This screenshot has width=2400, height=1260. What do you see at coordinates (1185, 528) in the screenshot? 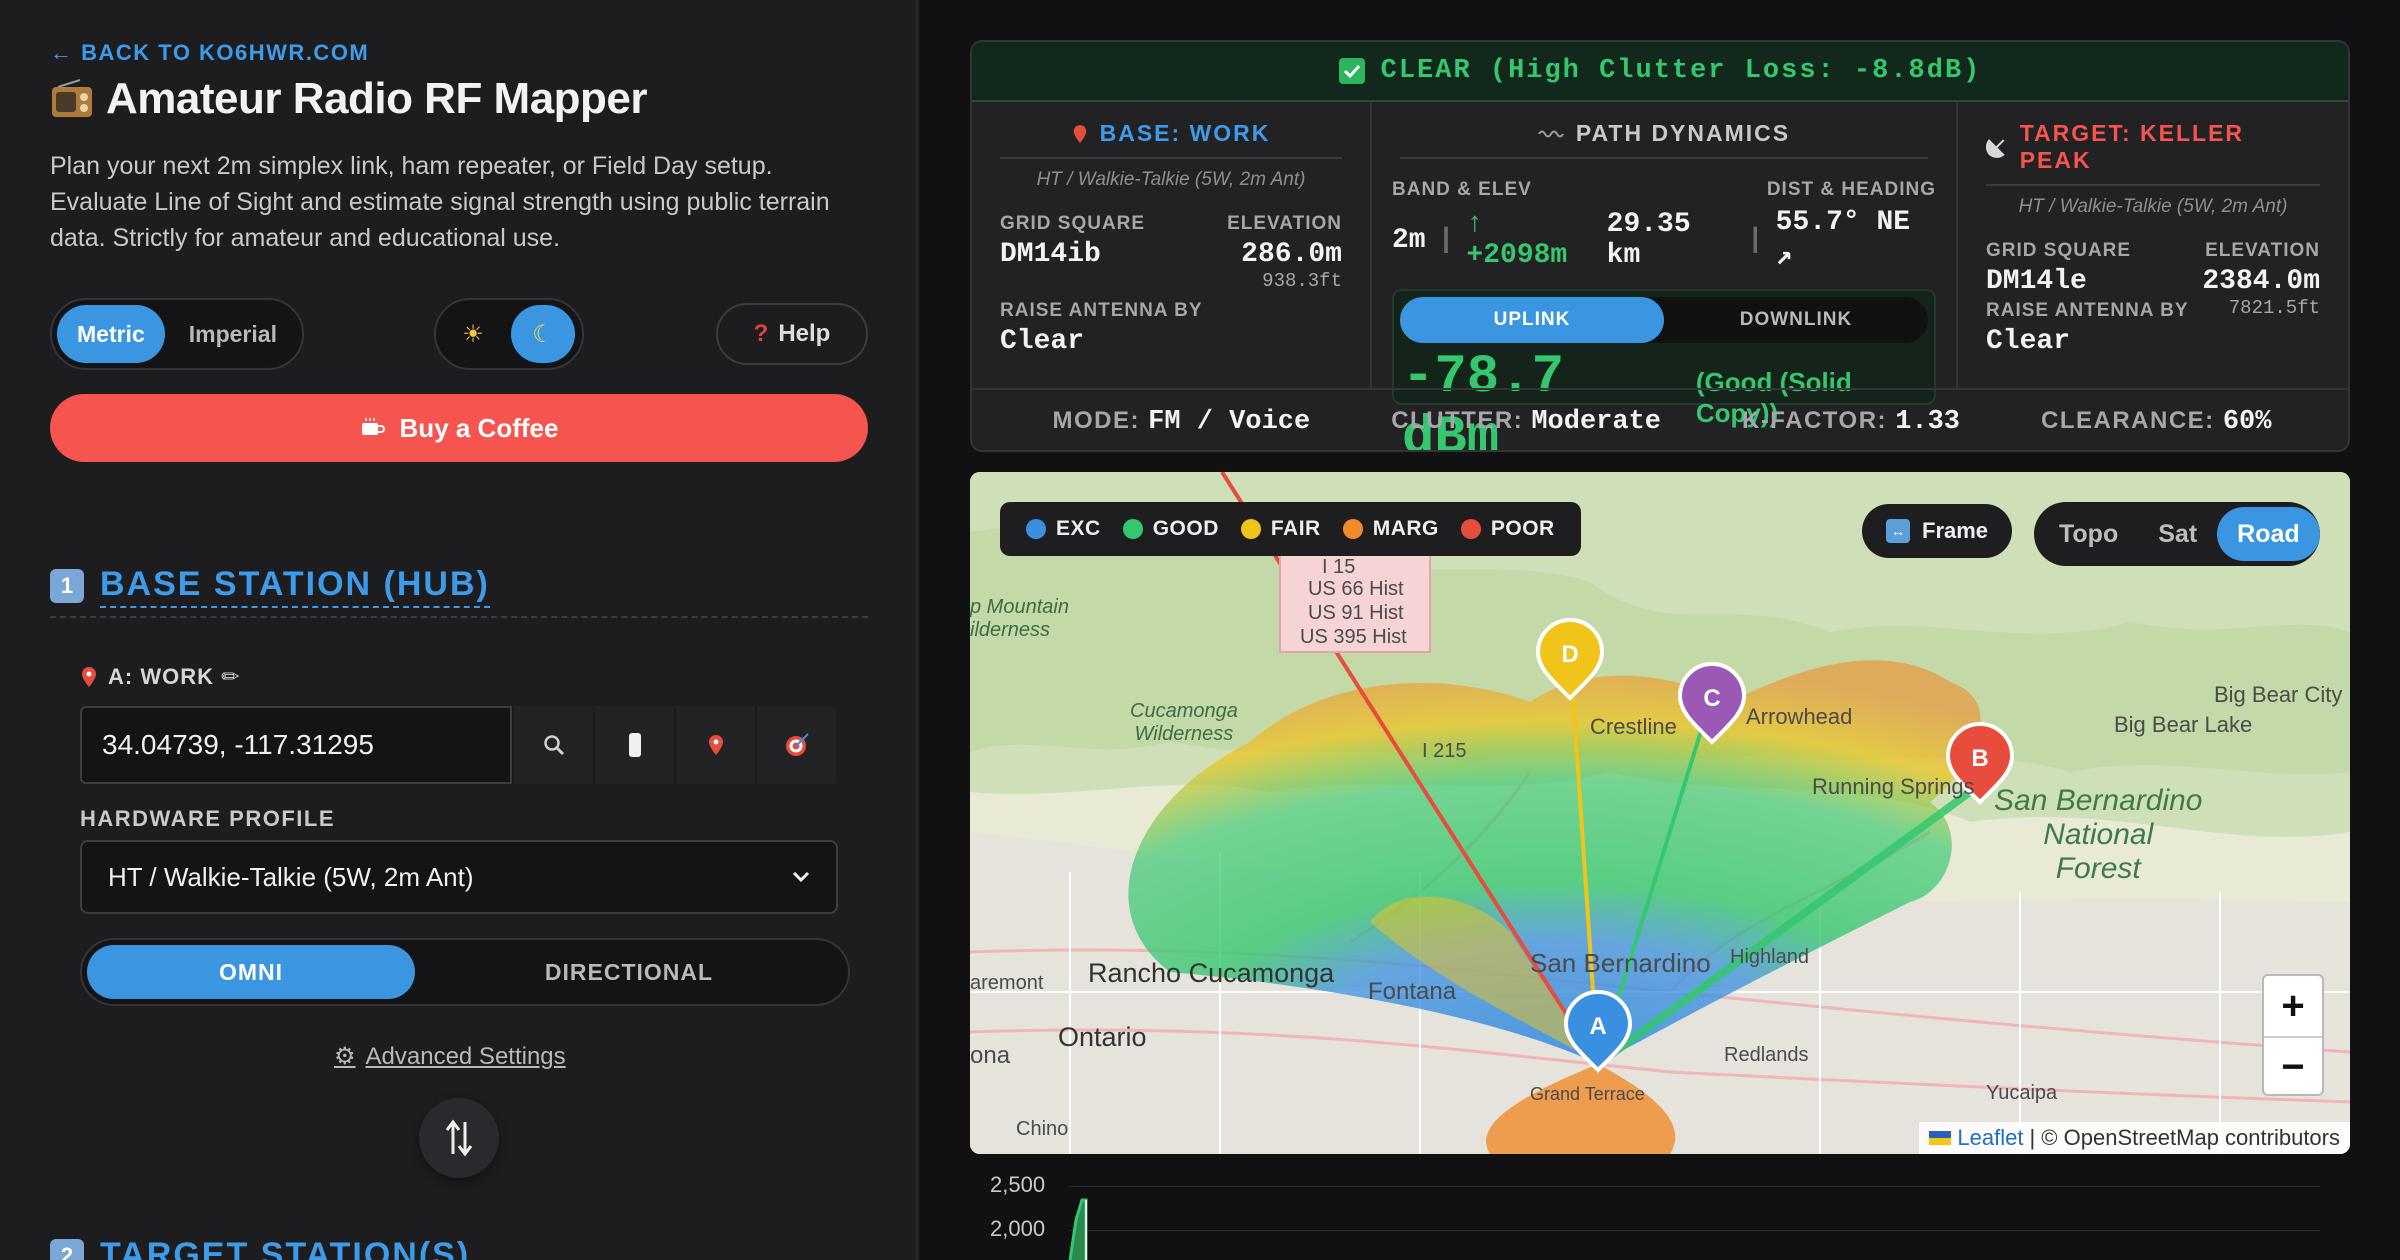
I see `legend-label: GOOD` at bounding box center [1185, 528].